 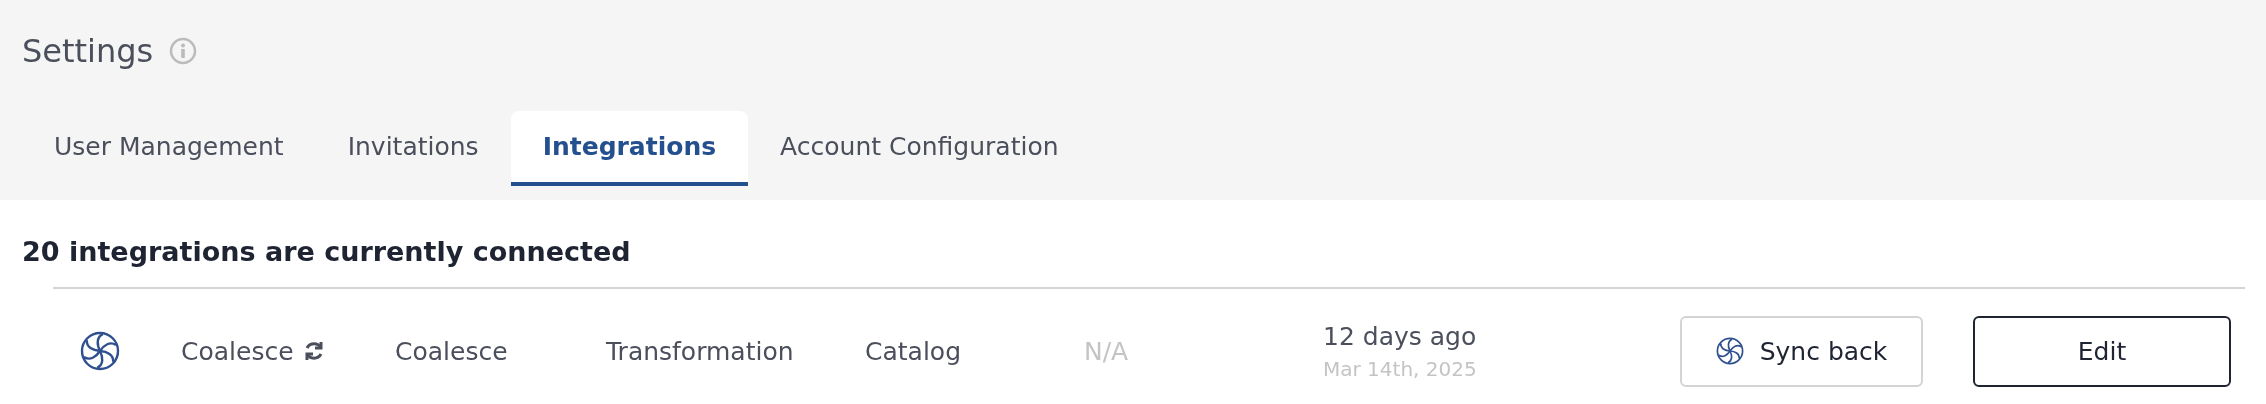 I want to click on tab: Account Configuration, so click(x=919, y=148).